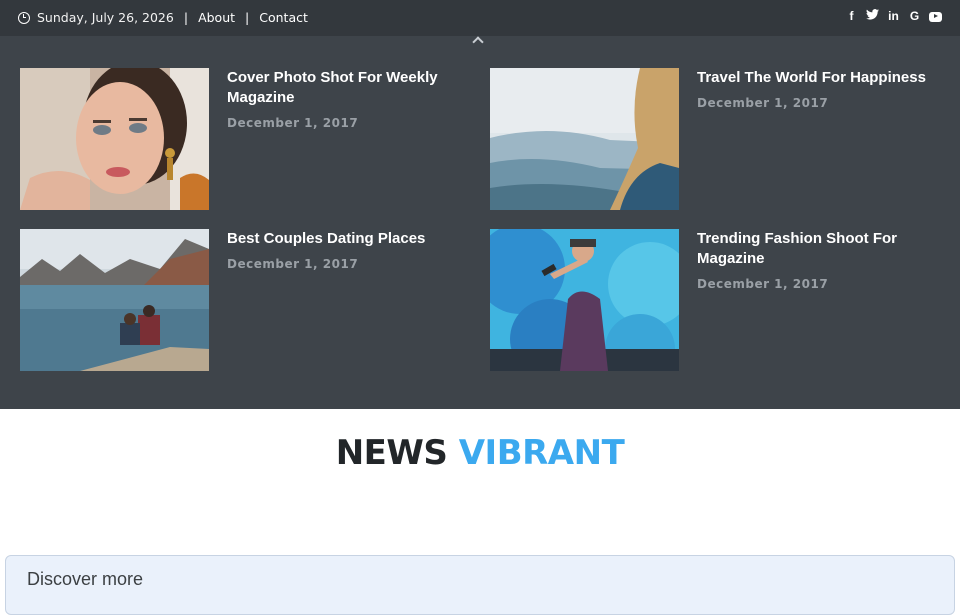  Describe the element at coordinates (397, 453) in the screenshot. I see `site-title-part1: NEWS` at that location.